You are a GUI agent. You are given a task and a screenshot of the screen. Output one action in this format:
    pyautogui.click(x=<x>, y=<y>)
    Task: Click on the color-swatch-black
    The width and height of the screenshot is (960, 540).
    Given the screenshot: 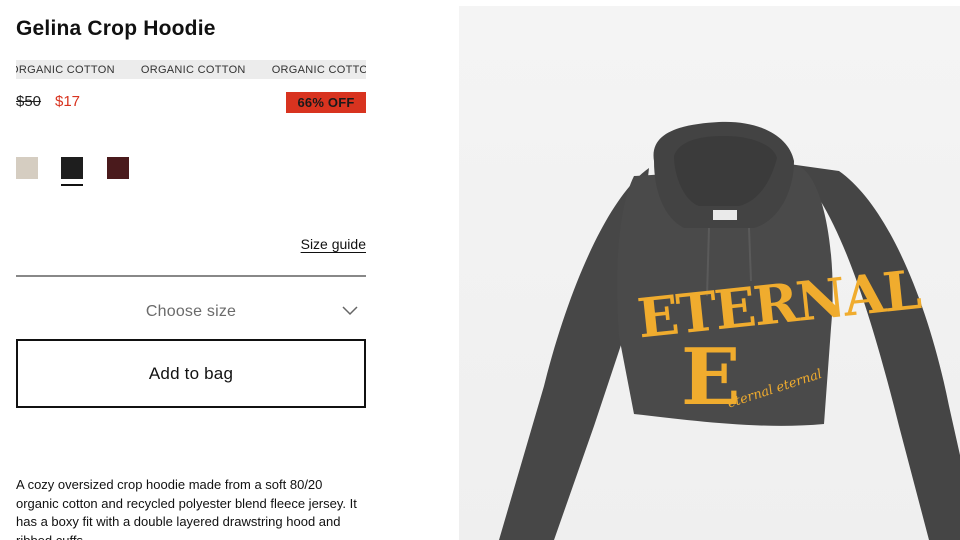 What is the action you would take?
    pyautogui.click(x=72, y=168)
    